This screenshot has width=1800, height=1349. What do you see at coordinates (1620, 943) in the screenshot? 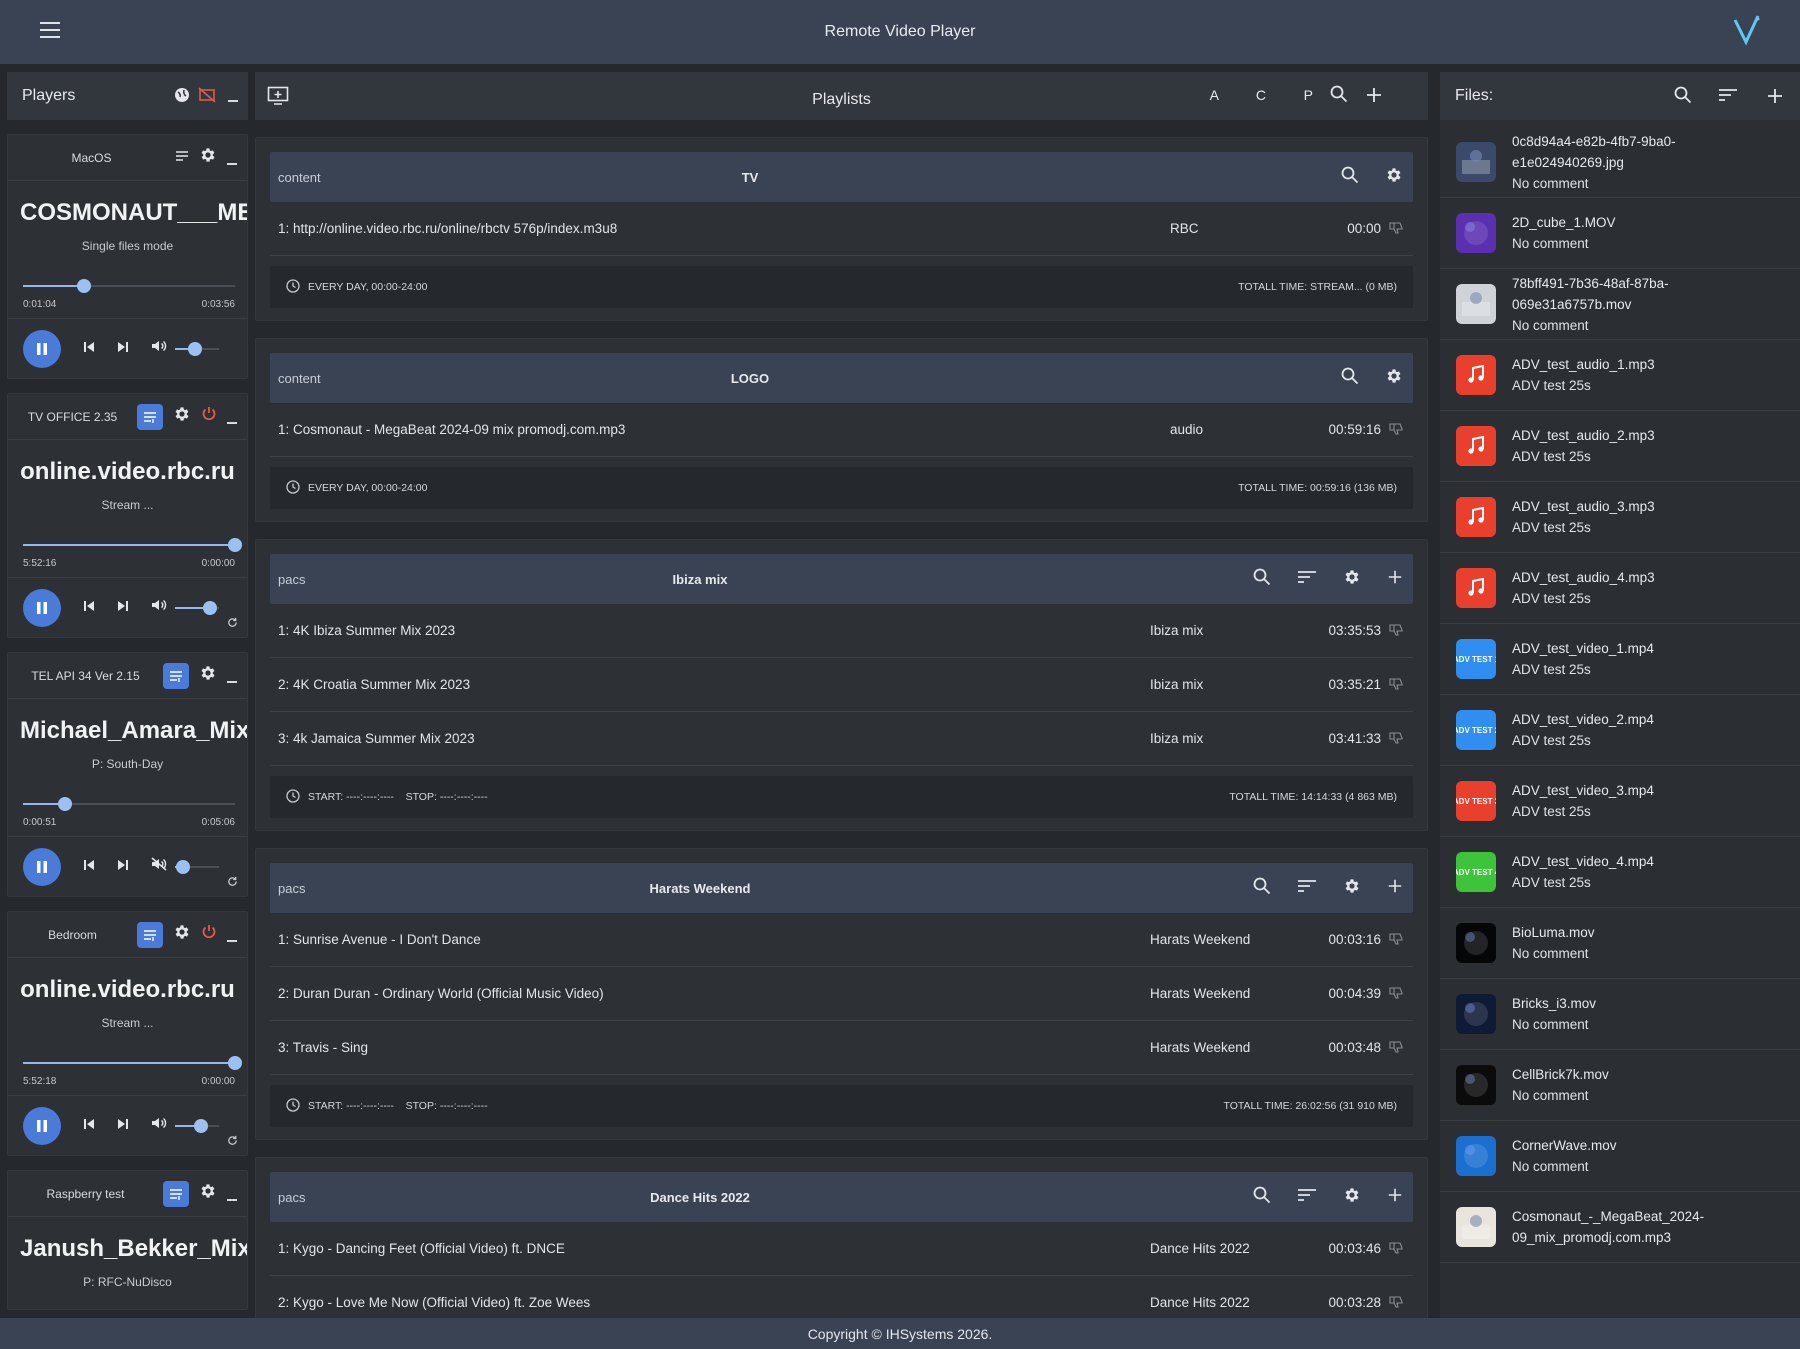
I see `file-item: BioLuma.mov No comment` at bounding box center [1620, 943].